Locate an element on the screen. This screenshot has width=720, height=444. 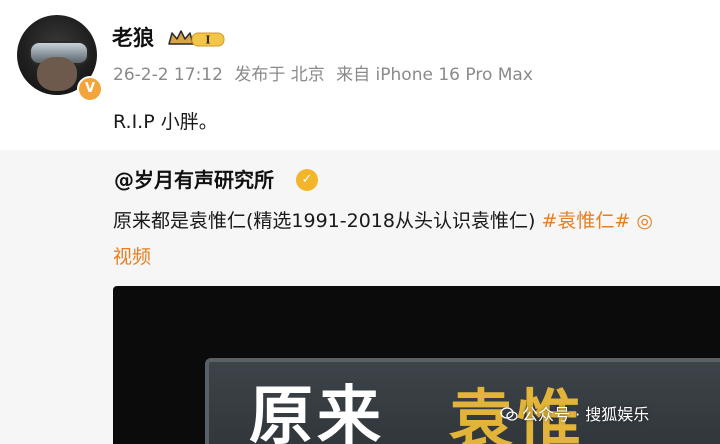
post-meta: 26-2-2 17:12 发布于 北京 来自 iPhone 16 Pro Max is located at coordinates (326, 75).